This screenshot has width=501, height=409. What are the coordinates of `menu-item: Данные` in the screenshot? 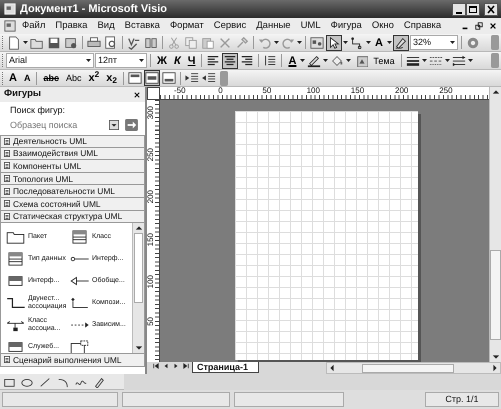 It's located at (273, 26).